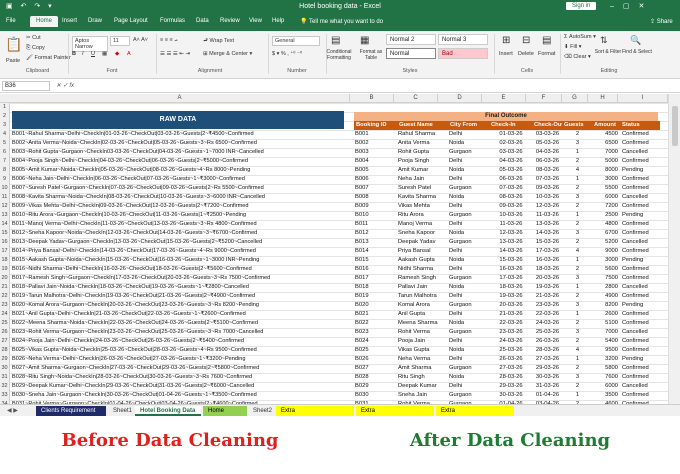 This screenshot has width=680, height=474. Describe the element at coordinates (375, 350) in the screenshot. I see `outcome-cell: B025` at that location.